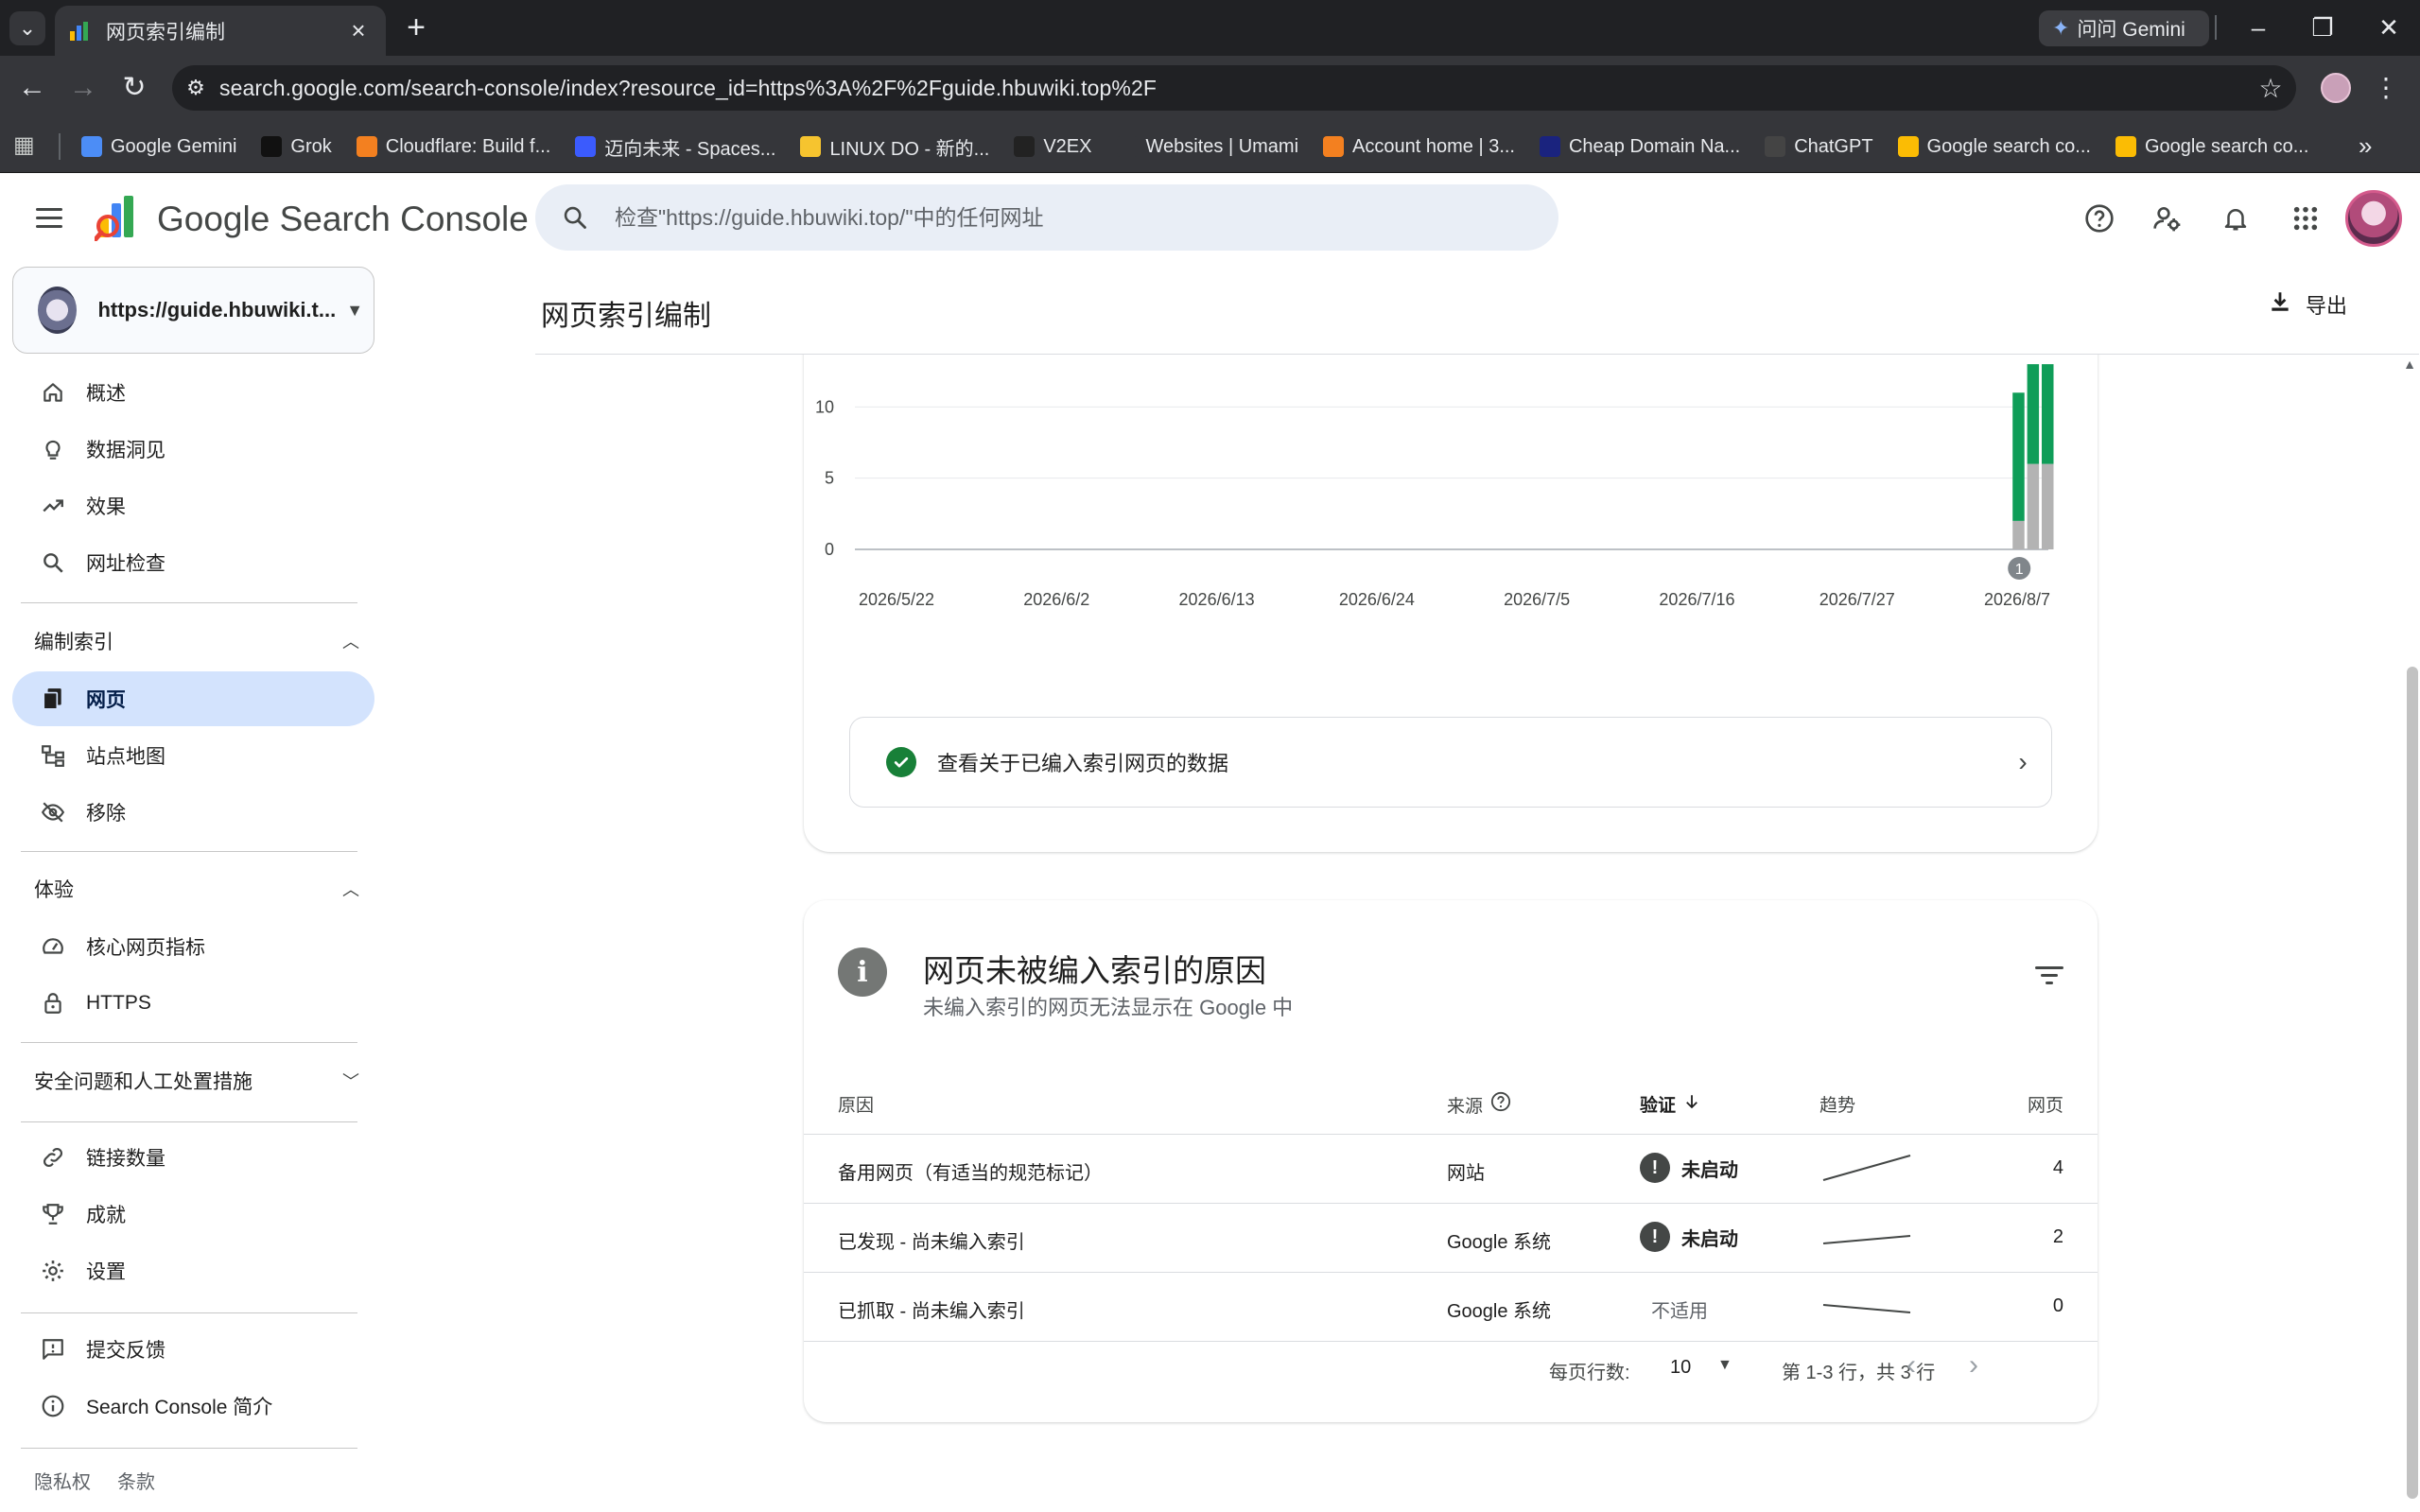  Describe the element at coordinates (2236, 218) in the screenshot. I see `notifications-bell-icon` at that location.